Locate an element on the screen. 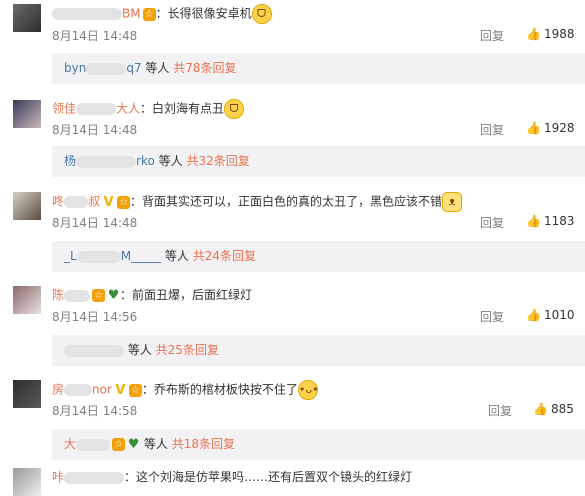 This screenshot has width=585, height=496. sub-replies-bar: 等人 共25条回复 is located at coordinates (318, 350).